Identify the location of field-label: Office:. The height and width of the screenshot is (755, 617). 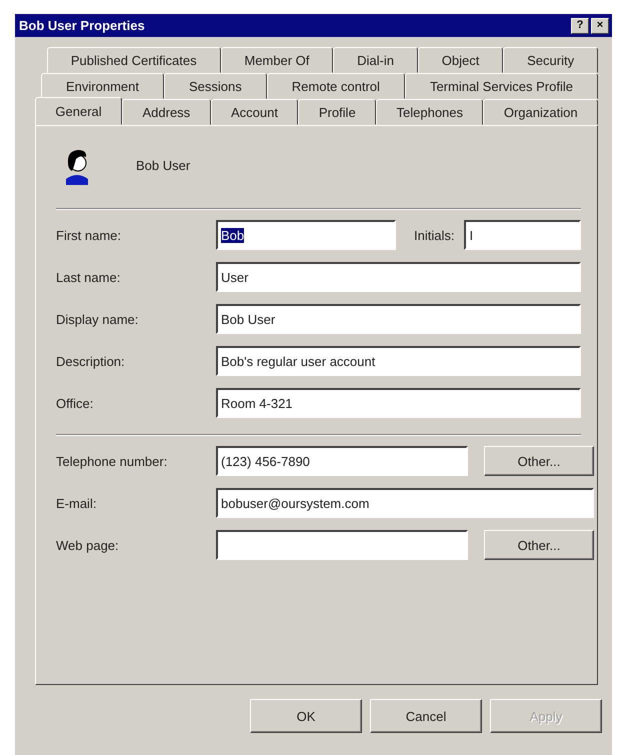
(75, 403).